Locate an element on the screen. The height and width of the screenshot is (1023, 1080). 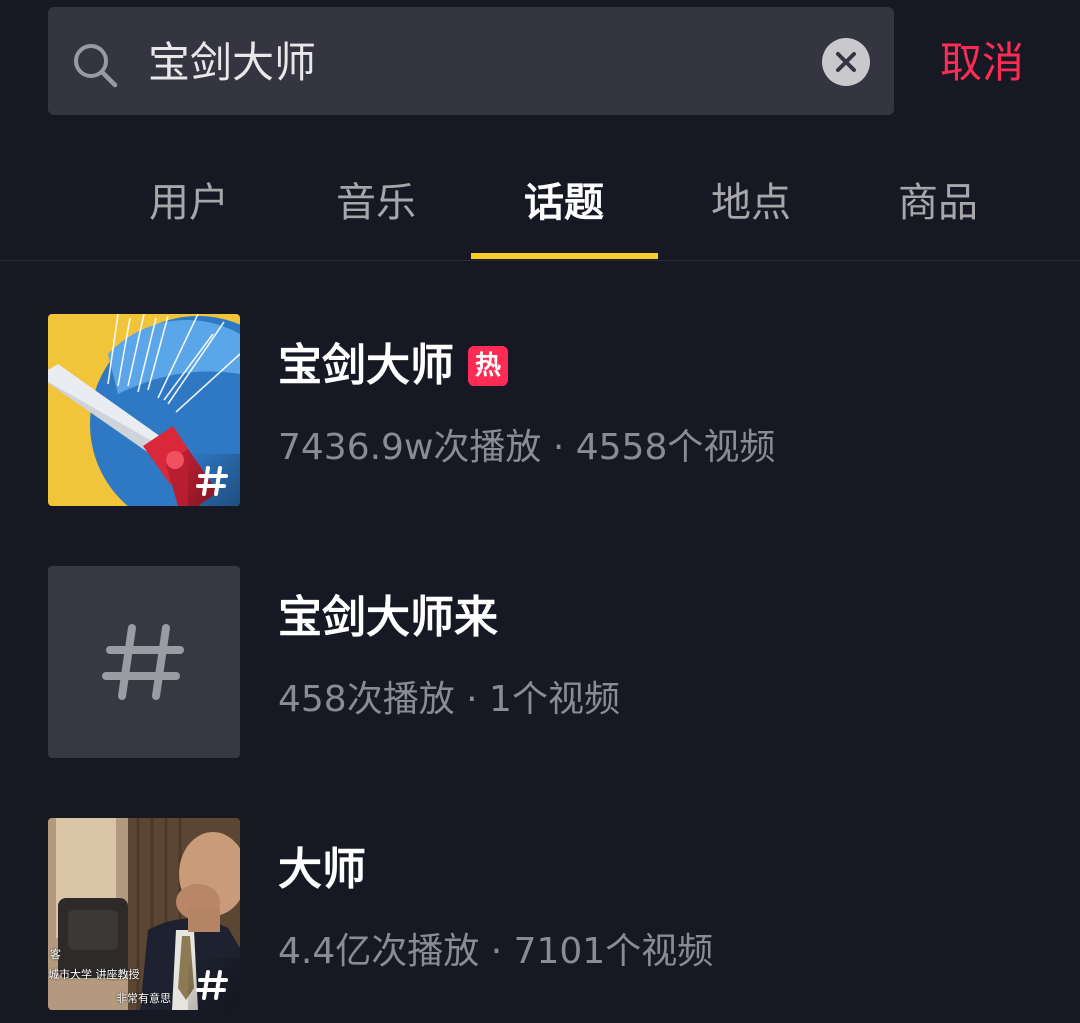
topic-title: 大师 is located at coordinates (322, 869).